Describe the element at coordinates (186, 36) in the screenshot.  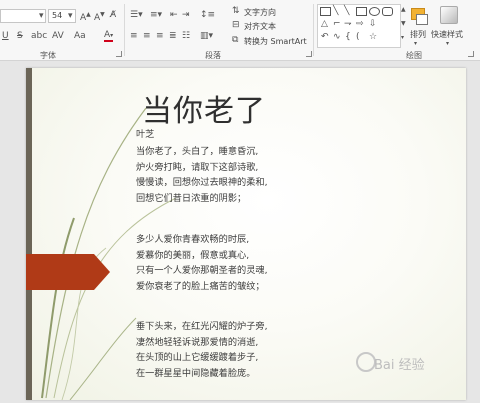
I see `distributed-icon: ☷` at that location.